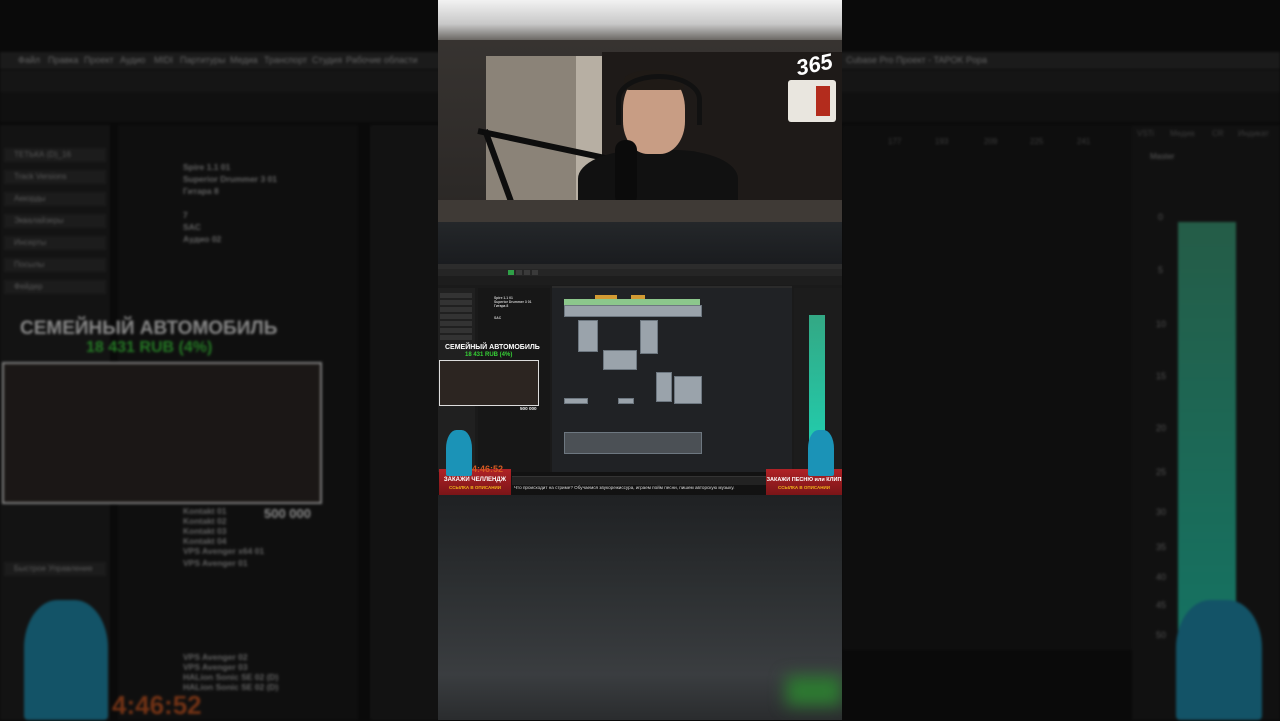  Describe the element at coordinates (895, 141) in the screenshot. I see `bg-ruler-mark: 177` at that location.